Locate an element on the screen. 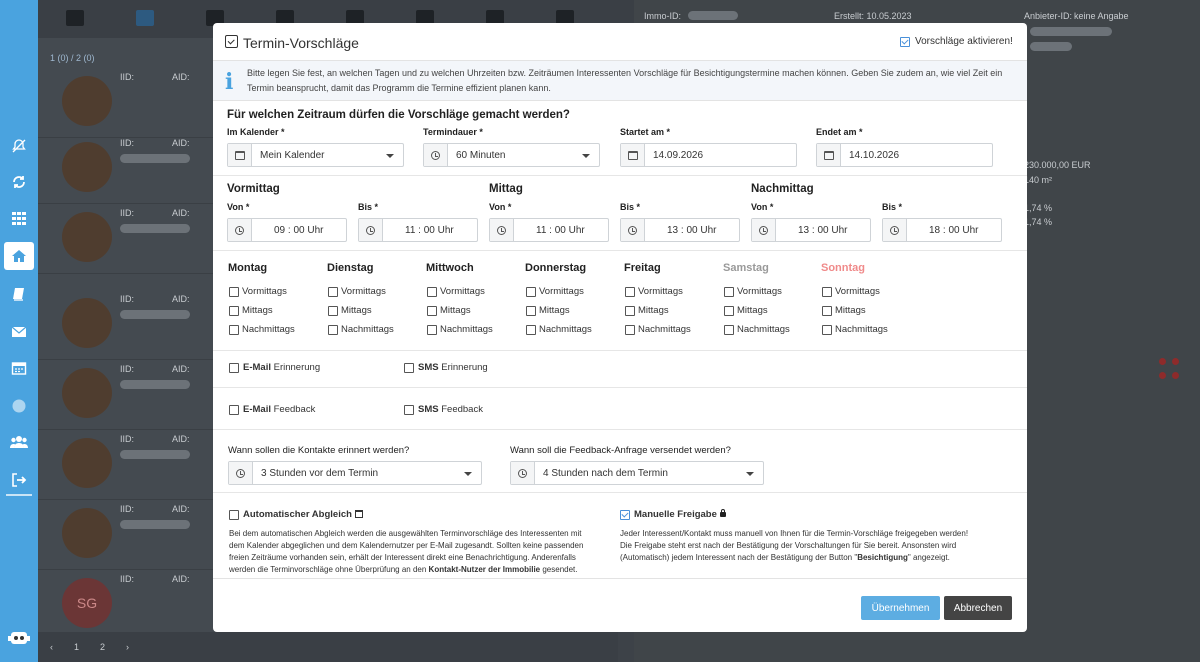  provider-label: Anbieter-ID: is located at coordinates (1048, 16).